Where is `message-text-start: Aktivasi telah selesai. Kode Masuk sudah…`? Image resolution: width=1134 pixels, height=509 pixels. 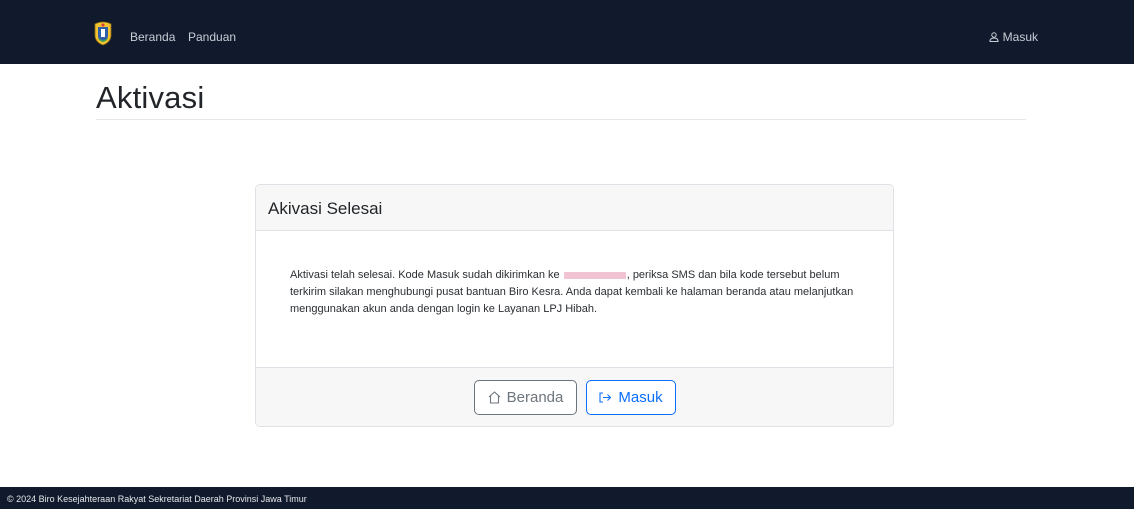
message-text-start: Aktivasi telah selesai. Kode Masuk sudah… is located at coordinates (425, 275).